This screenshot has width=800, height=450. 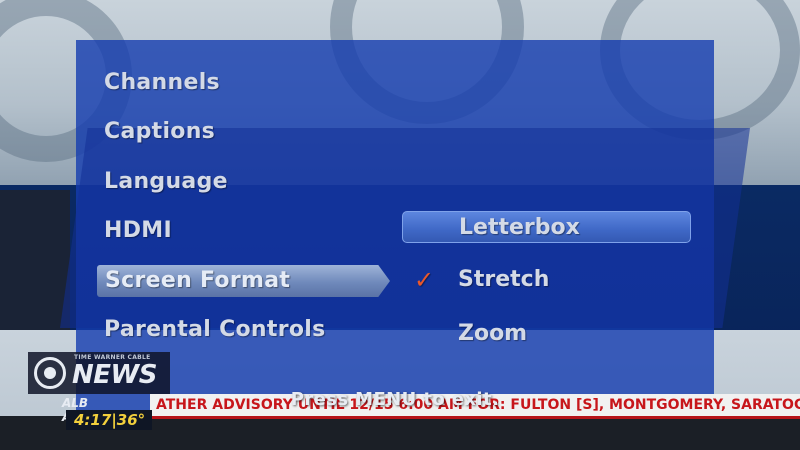 What do you see at coordinates (162, 83) in the screenshot?
I see `menu-item-channels: Channels` at bounding box center [162, 83].